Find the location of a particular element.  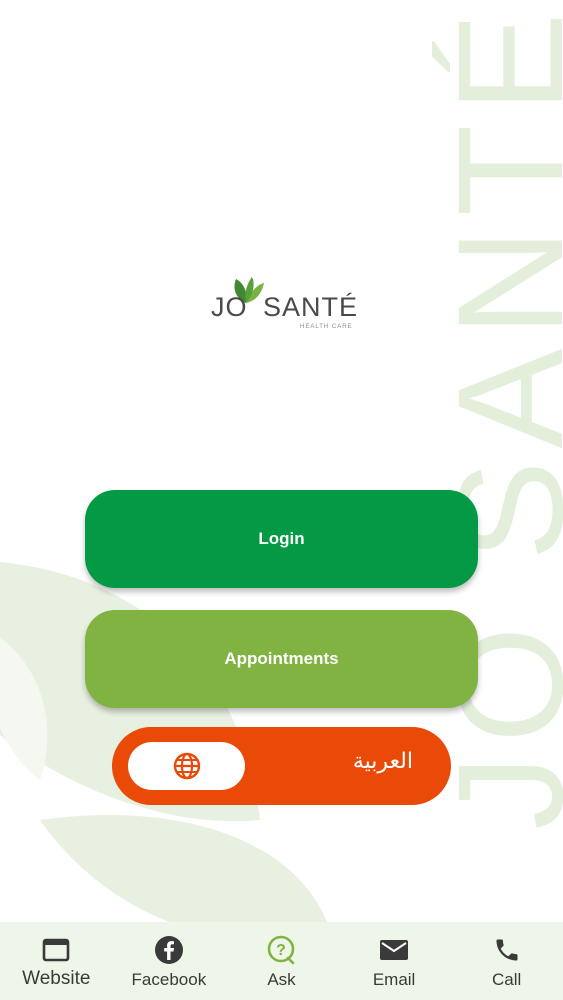

tab-label: Call is located at coordinates (507, 979).